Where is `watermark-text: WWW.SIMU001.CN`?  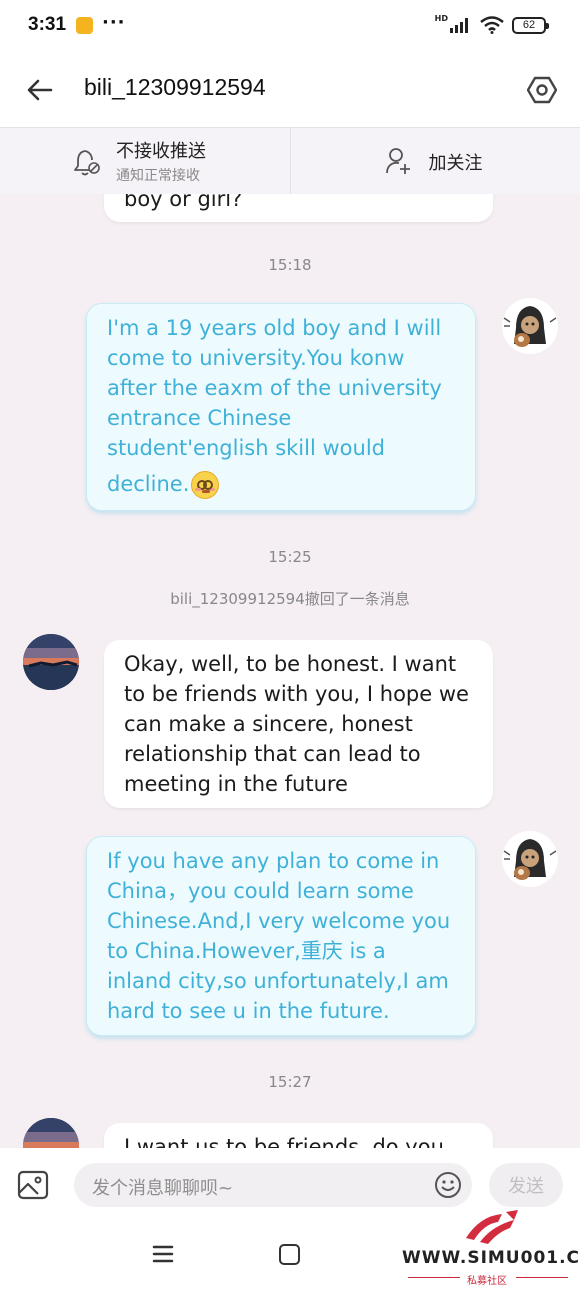
watermark-text: WWW.SIMU001.CN is located at coordinates (491, 1258).